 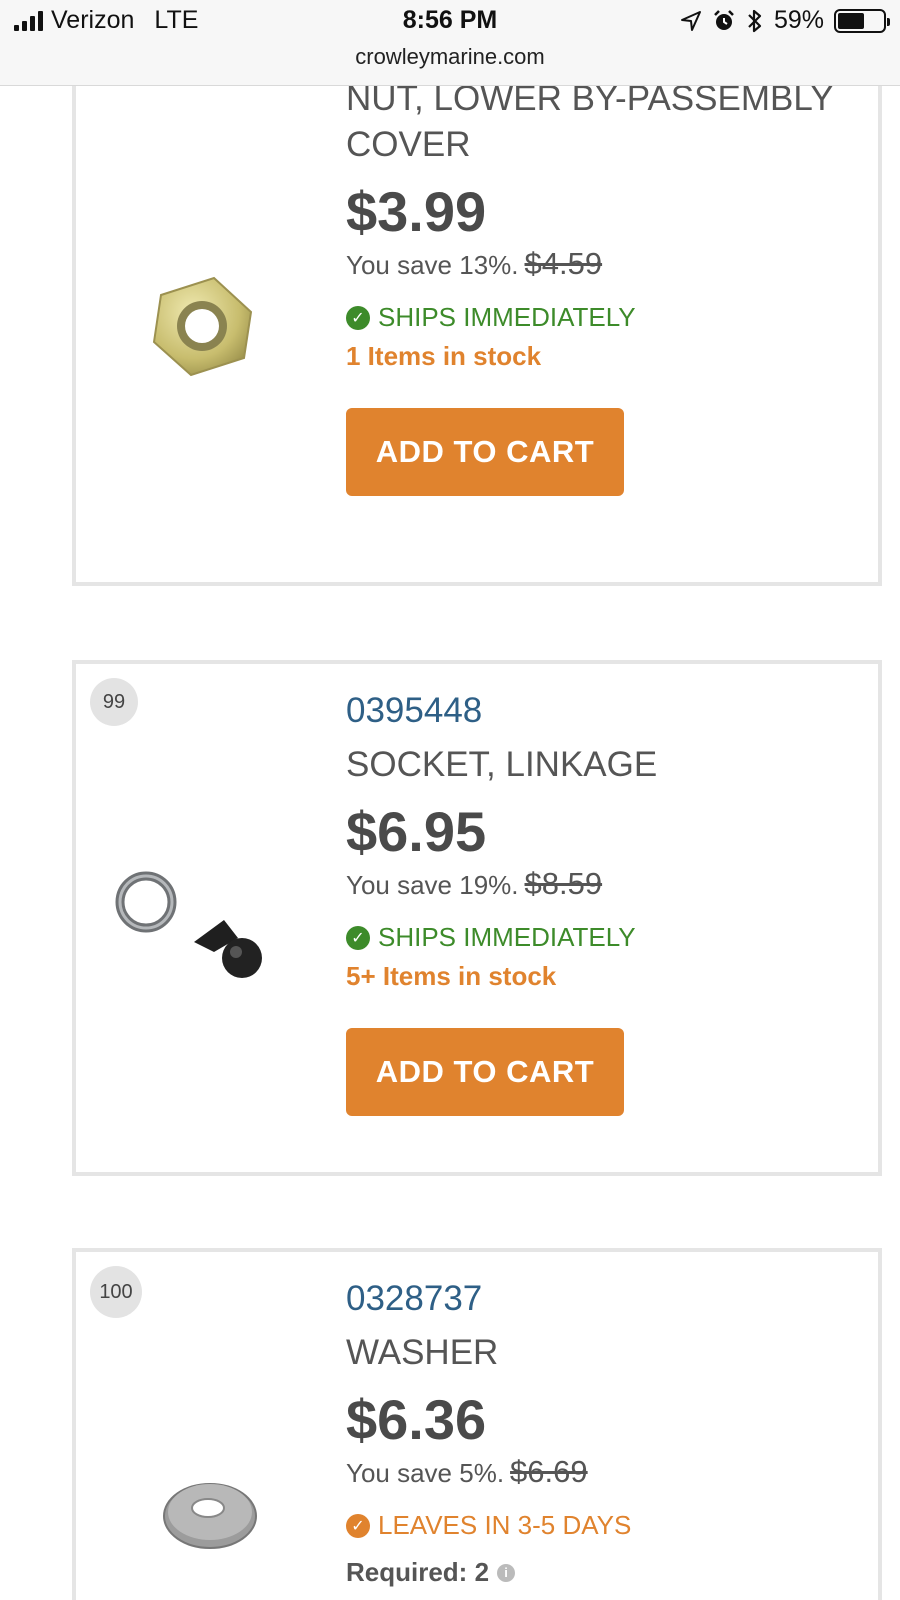 I want to click on bluetooth-icon, so click(x=755, y=20).